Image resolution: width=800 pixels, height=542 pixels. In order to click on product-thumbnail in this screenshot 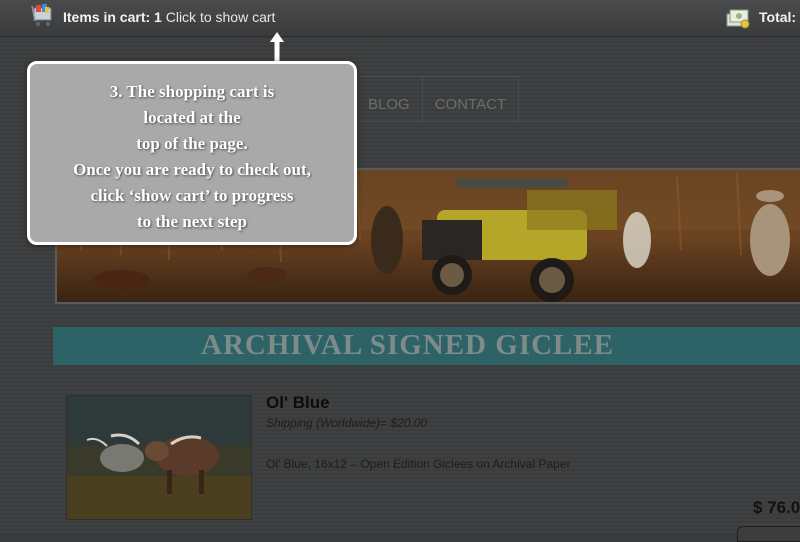, I will do `click(159, 457)`.